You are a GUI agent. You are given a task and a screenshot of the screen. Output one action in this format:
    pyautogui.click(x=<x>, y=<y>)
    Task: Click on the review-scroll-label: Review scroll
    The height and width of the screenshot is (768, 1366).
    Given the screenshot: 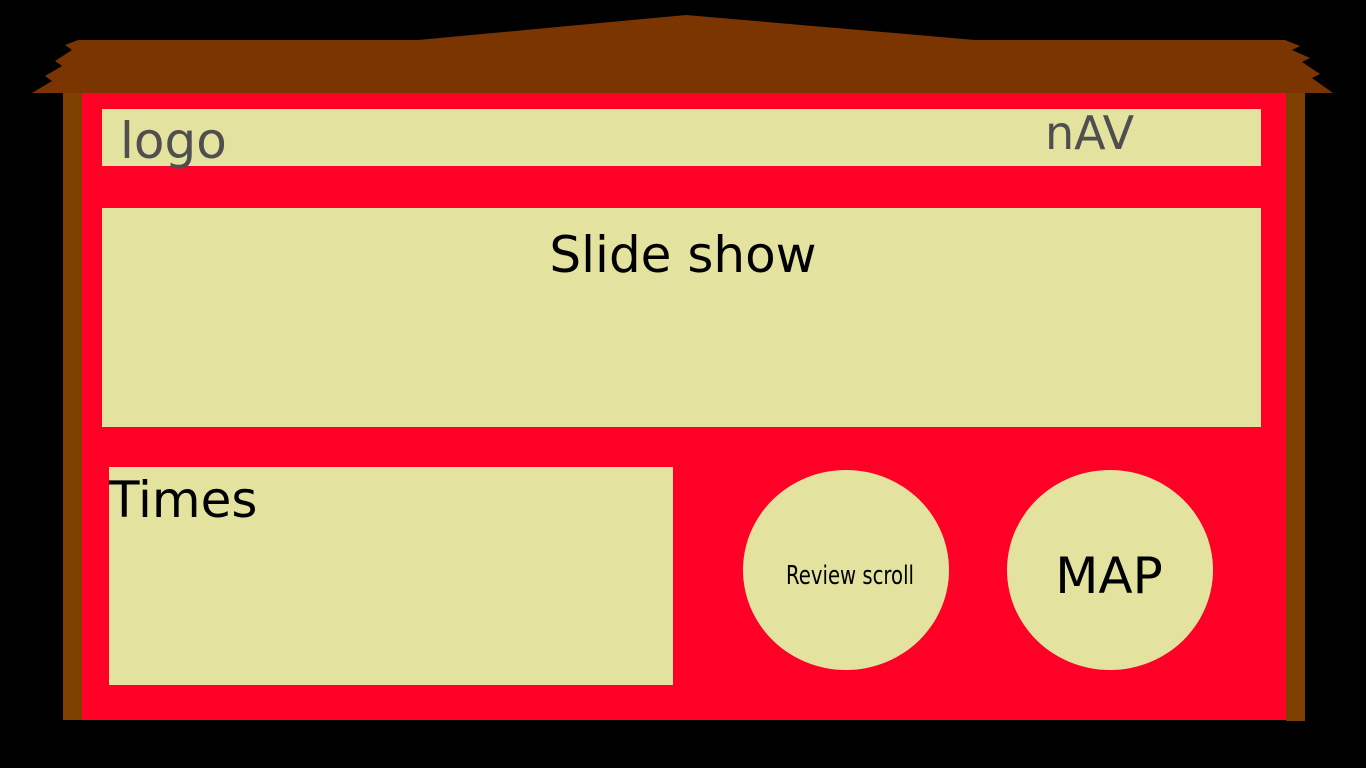 What is the action you would take?
    pyautogui.click(x=850, y=576)
    